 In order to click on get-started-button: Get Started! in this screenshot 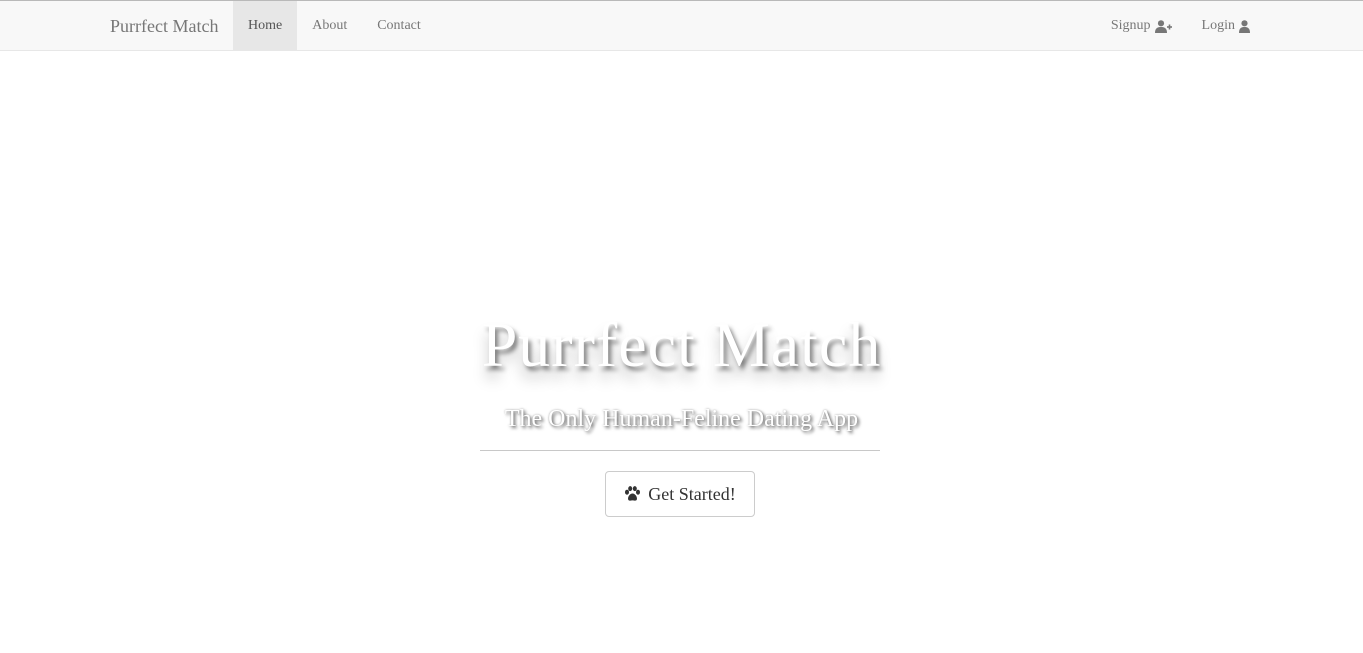, I will do `click(680, 494)`.